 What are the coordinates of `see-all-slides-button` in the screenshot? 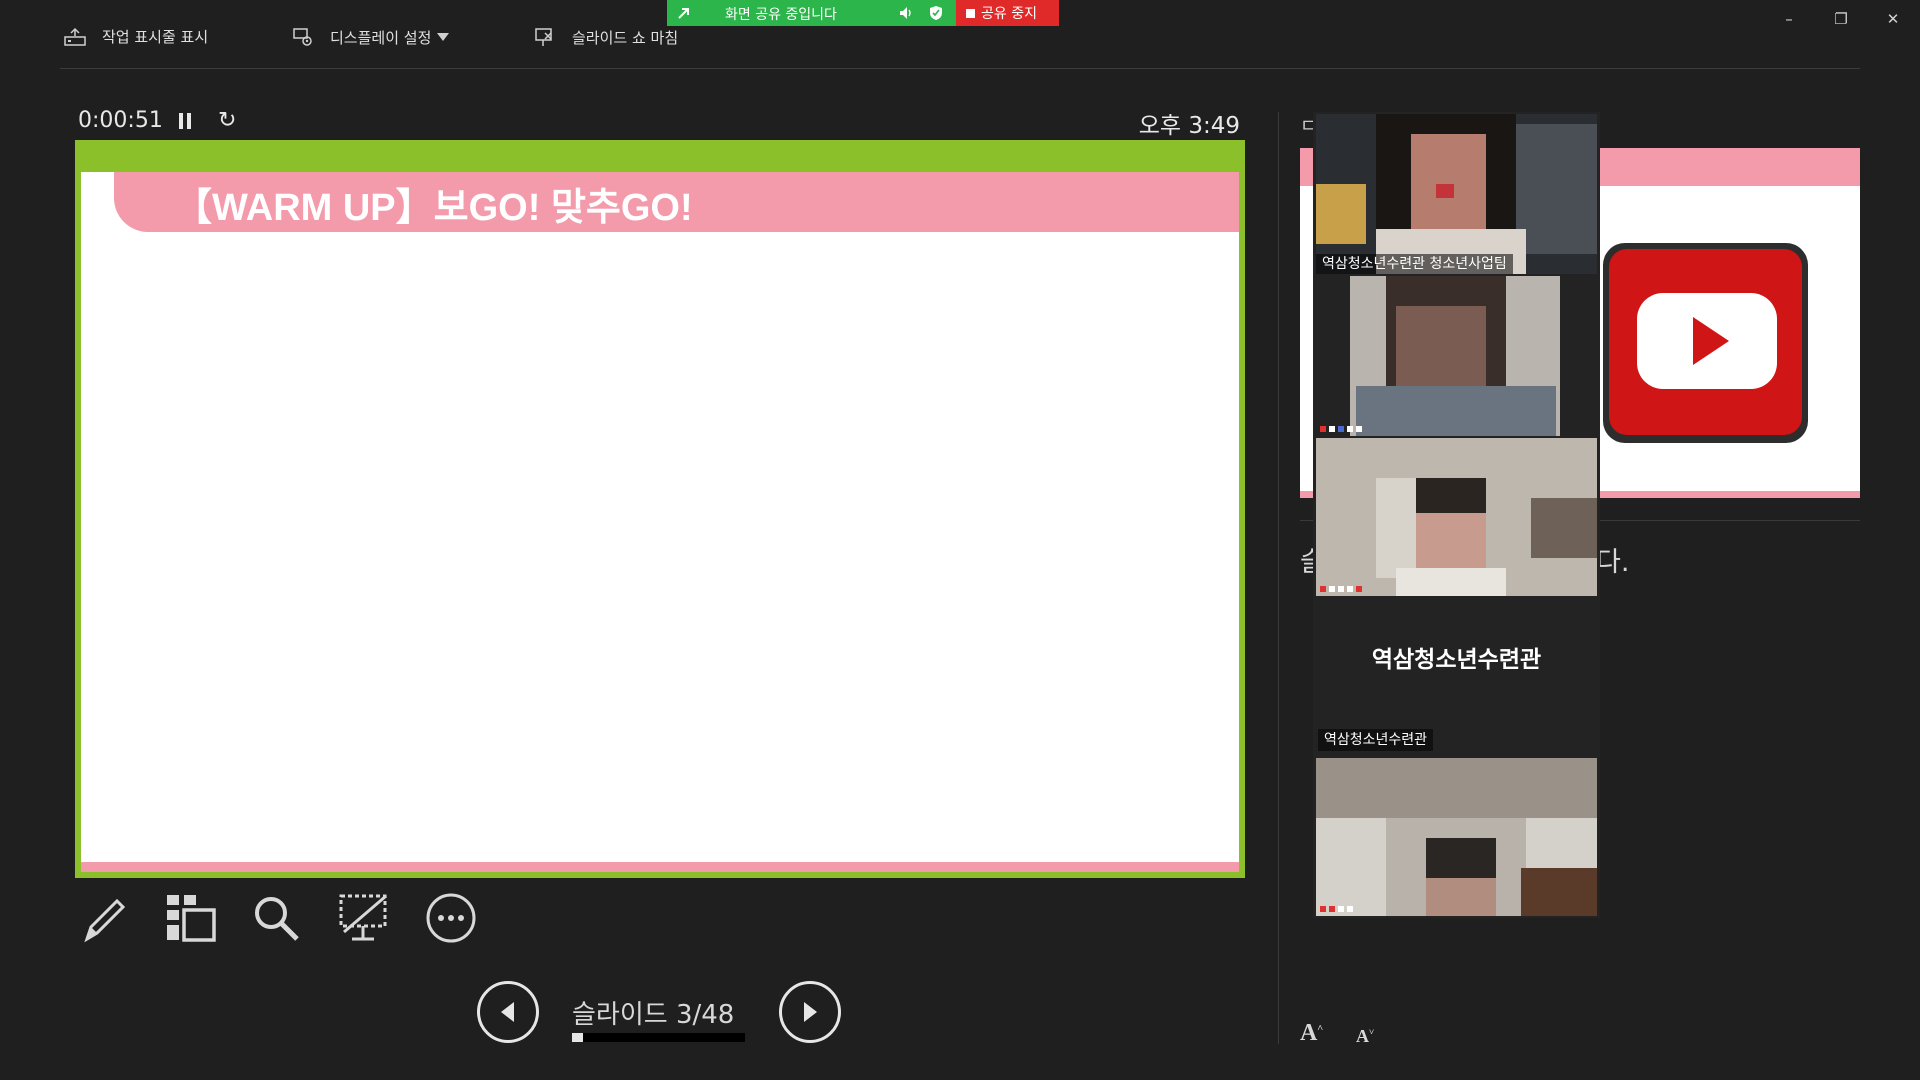 It's located at (190, 918).